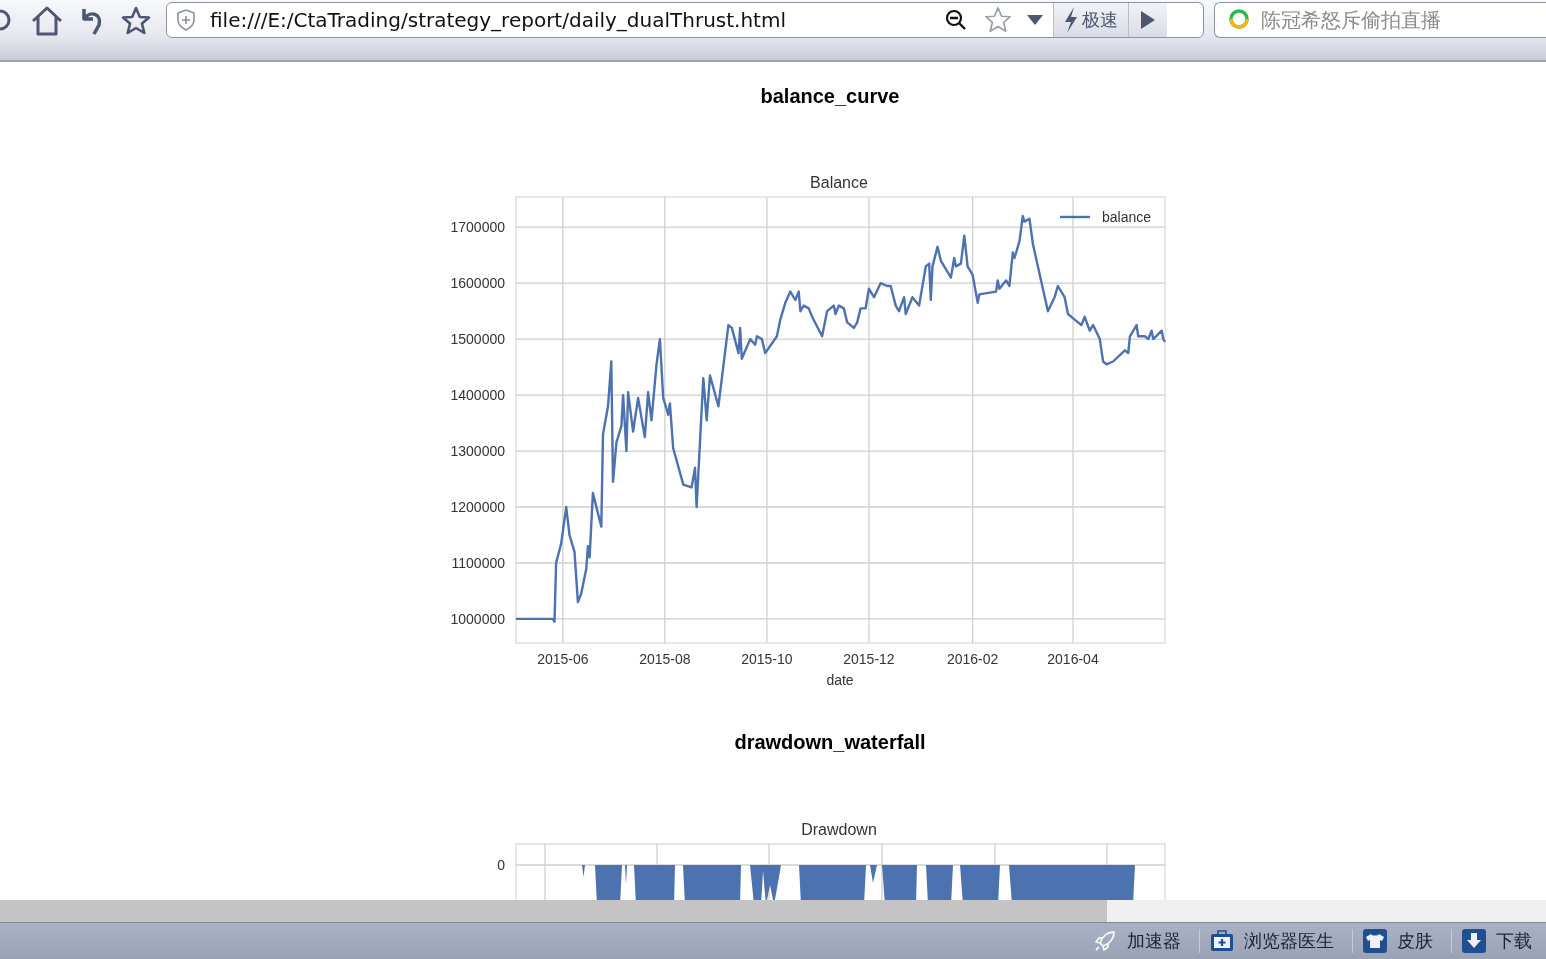 The image size is (1546, 959). What do you see at coordinates (767, 659) in the screenshot?
I see `axis-tick-label: 2015-10` at bounding box center [767, 659].